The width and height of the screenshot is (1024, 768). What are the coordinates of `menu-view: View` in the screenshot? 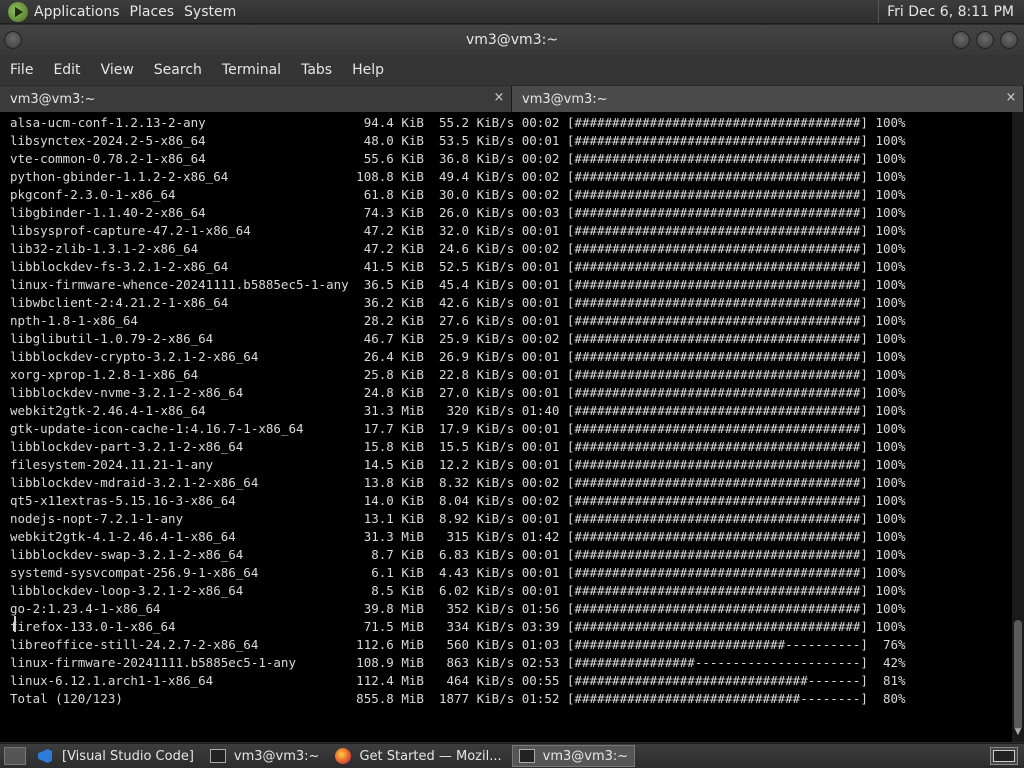 It's located at (117, 70).